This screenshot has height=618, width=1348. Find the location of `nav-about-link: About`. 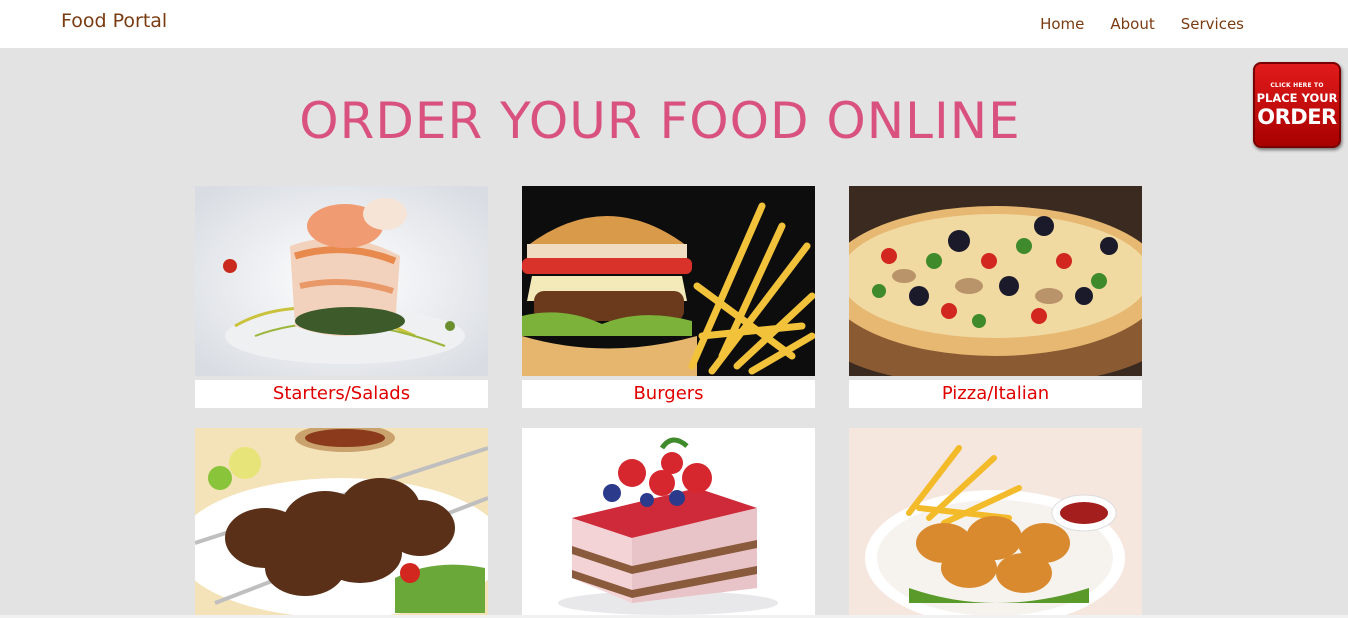

nav-about-link: About is located at coordinates (1132, 24).